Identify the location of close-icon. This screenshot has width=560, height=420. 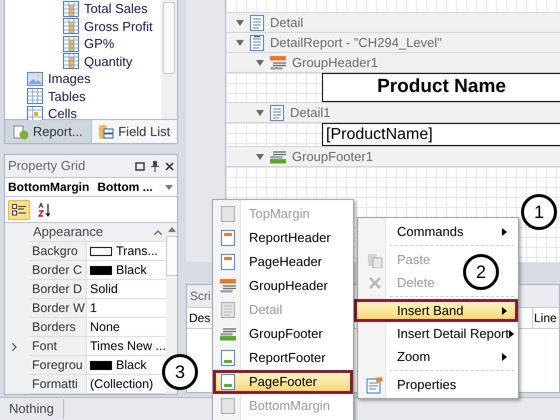
(169, 166).